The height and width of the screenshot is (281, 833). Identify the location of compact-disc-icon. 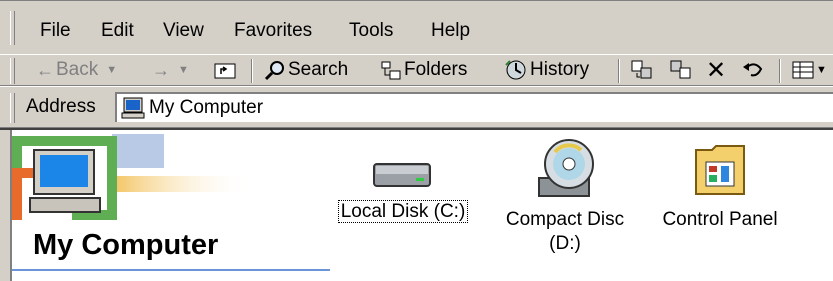
(566, 168).